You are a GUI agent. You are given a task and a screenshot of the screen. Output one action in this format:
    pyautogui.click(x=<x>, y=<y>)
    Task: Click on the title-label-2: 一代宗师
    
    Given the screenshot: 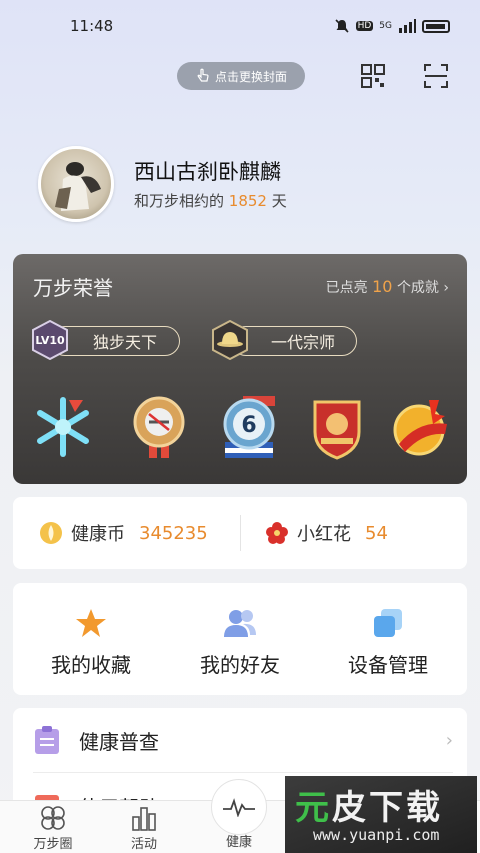 What is the action you would take?
    pyautogui.click(x=302, y=342)
    